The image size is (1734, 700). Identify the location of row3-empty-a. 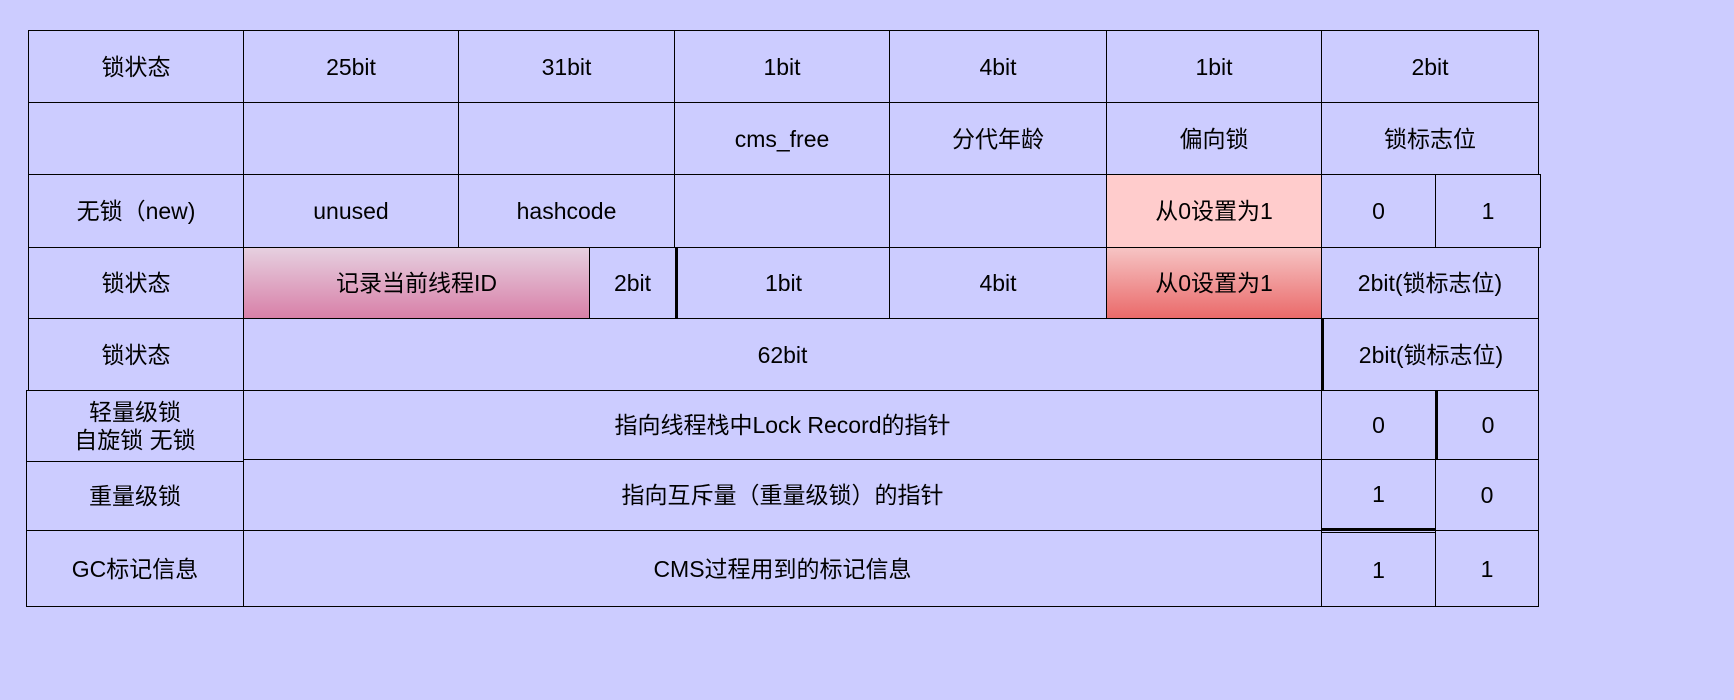
(782, 211).